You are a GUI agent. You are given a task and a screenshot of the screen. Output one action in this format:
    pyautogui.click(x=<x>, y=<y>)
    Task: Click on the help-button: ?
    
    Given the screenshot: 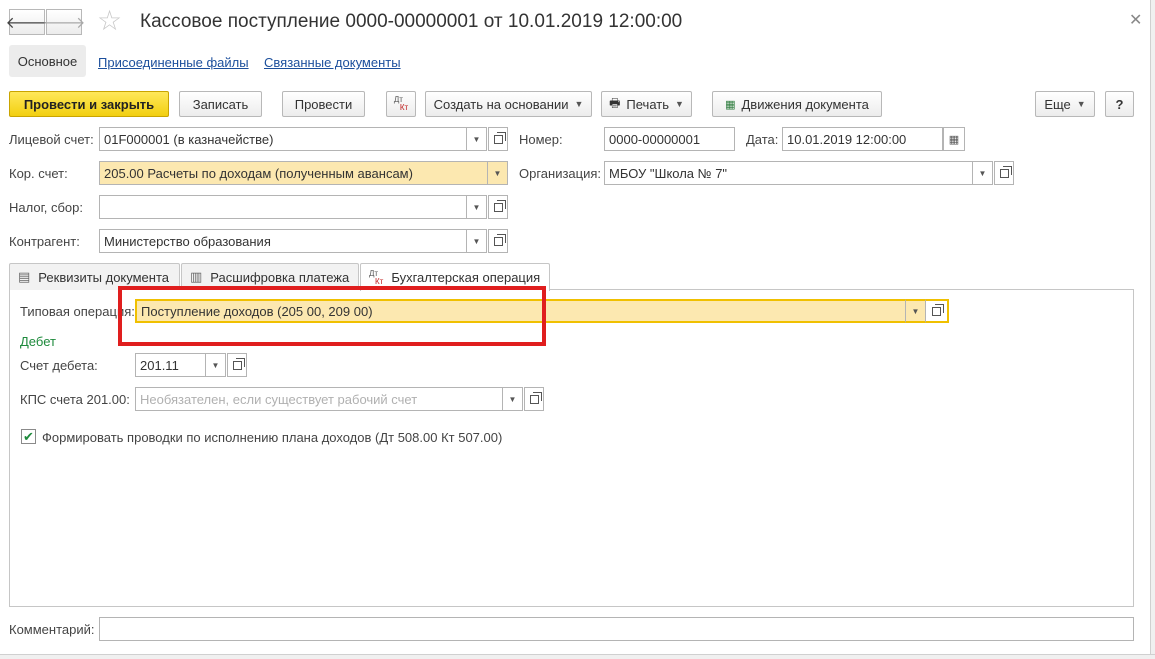 What is the action you would take?
    pyautogui.click(x=1119, y=104)
    